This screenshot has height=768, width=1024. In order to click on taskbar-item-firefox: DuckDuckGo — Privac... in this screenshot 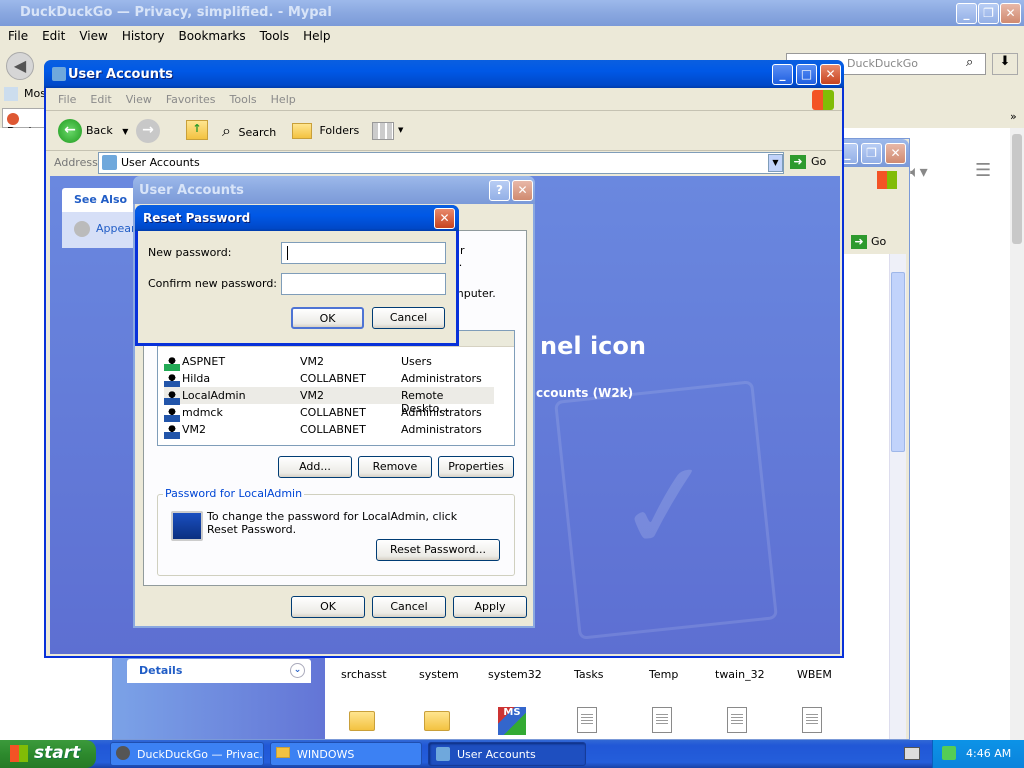, I will do `click(187, 754)`.